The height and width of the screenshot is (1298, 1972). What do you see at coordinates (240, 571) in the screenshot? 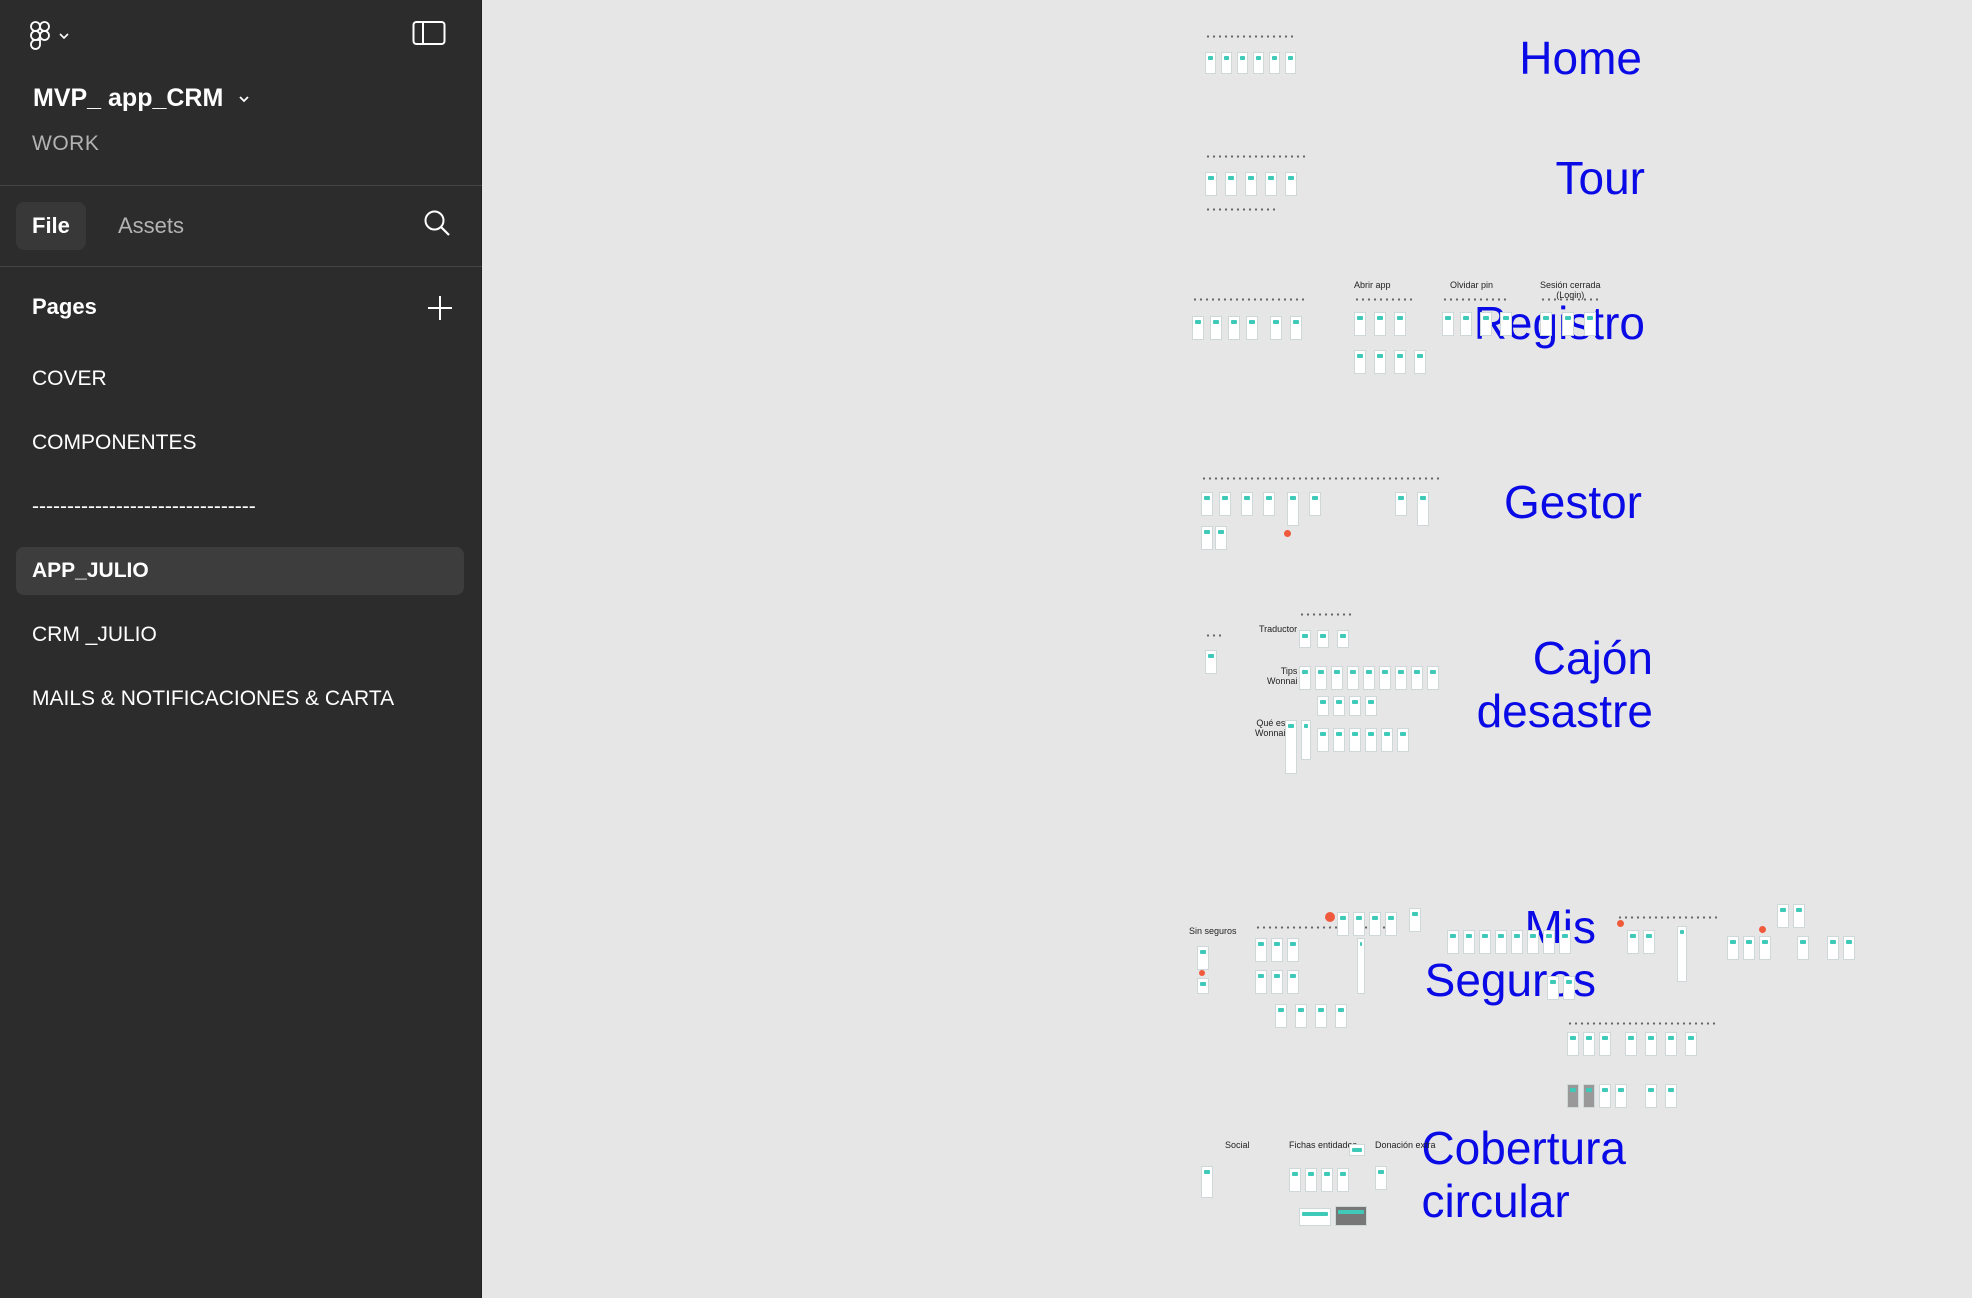
I see `page-item-app-julio: APP_JULIO` at bounding box center [240, 571].